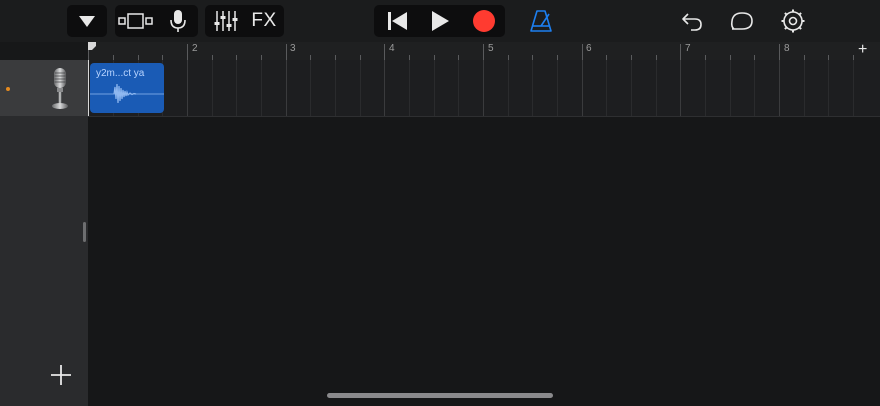 This screenshot has width=880, height=406. Describe the element at coordinates (44, 88) in the screenshot. I see `track-header` at that location.